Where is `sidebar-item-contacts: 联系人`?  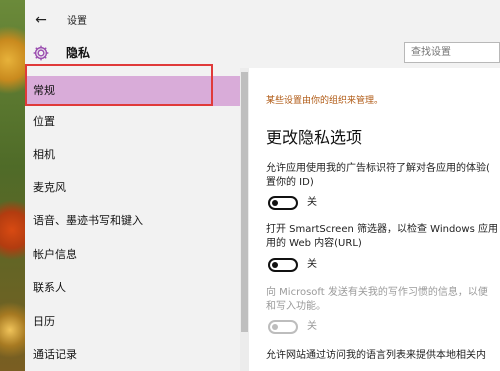 sidebar-item-contacts: 联系人 is located at coordinates (132, 288).